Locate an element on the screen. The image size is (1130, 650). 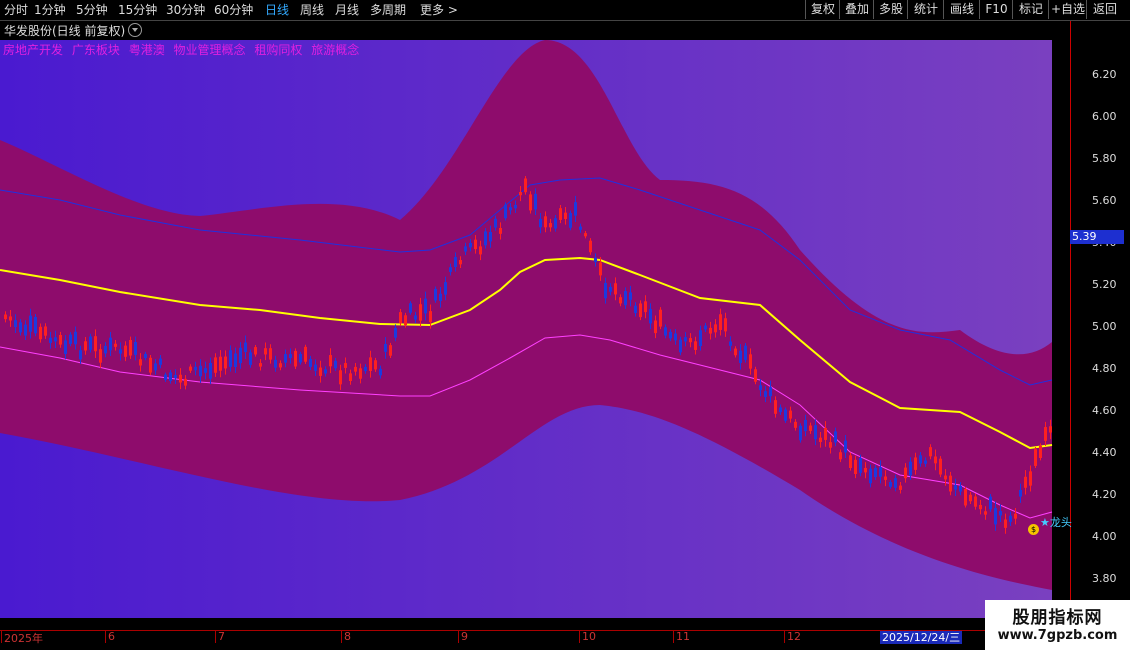
period-monthly: 月线 is located at coordinates (347, 10).